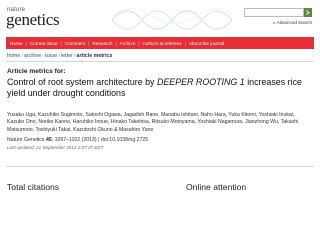 This screenshot has height=240, width=320. I want to click on metrics-heading: Article metrics for:, so click(36, 71).